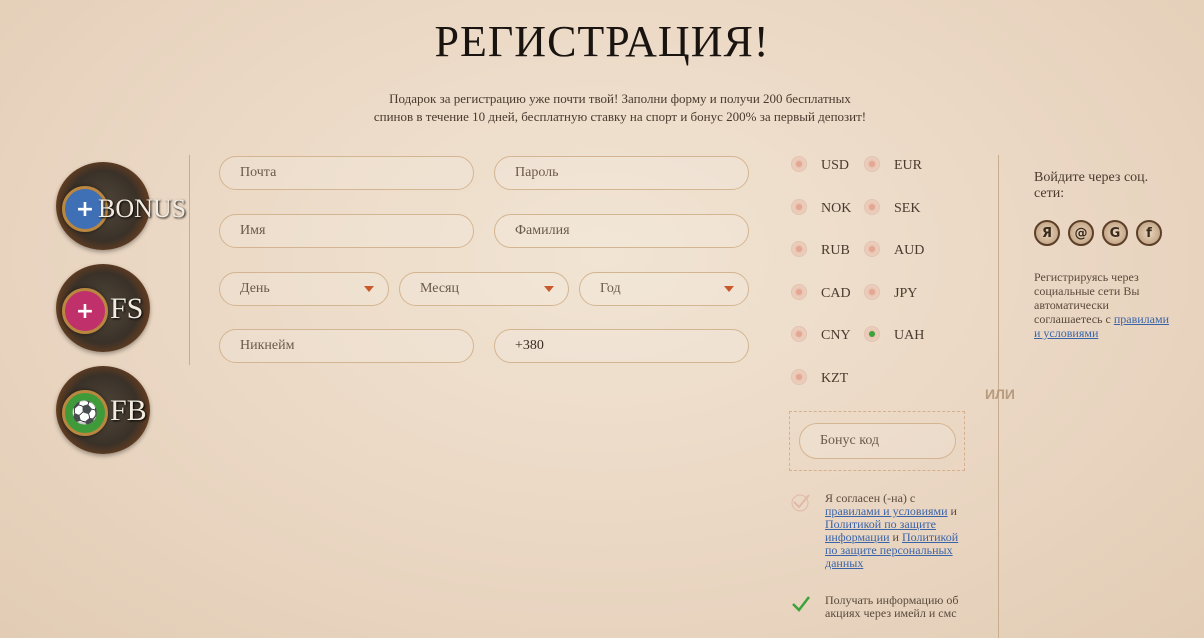  Describe the element at coordinates (836, 293) in the screenshot. I see `currency-label: CAD` at that location.